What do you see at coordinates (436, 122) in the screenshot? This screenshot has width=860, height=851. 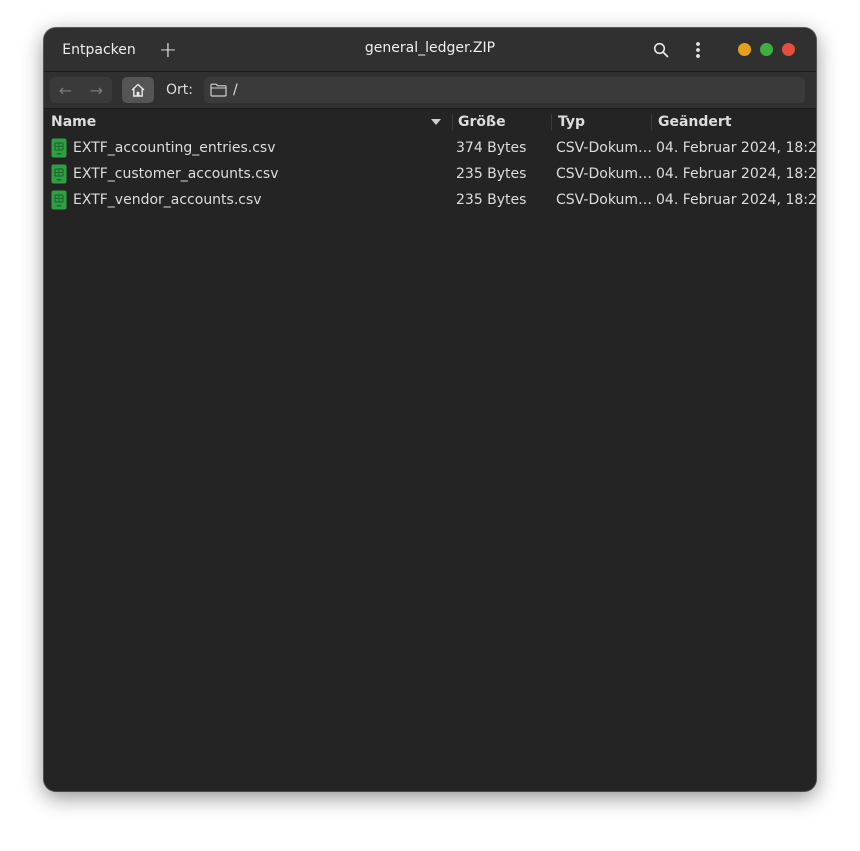 I see `sort-descending-icon` at bounding box center [436, 122].